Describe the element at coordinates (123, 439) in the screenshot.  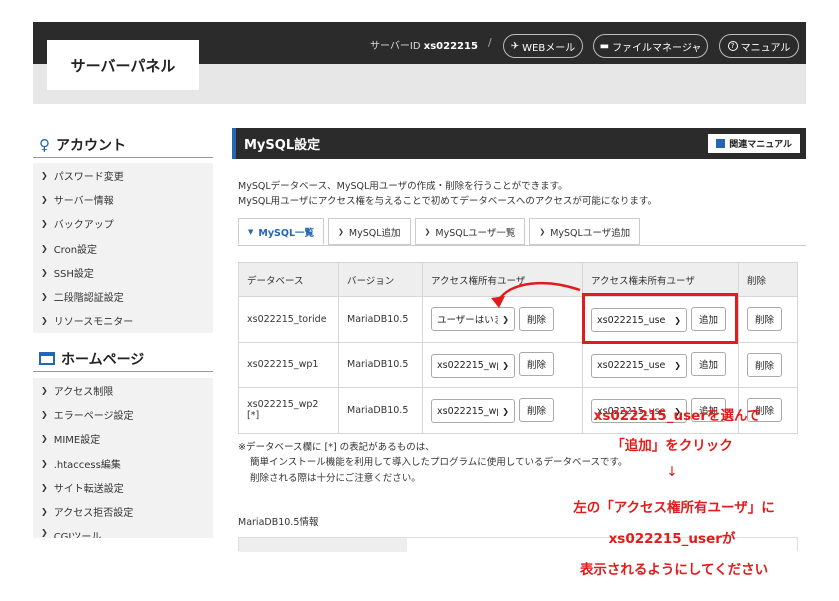
I see `sidebar-item-mime: ❯ MIME設定` at that location.